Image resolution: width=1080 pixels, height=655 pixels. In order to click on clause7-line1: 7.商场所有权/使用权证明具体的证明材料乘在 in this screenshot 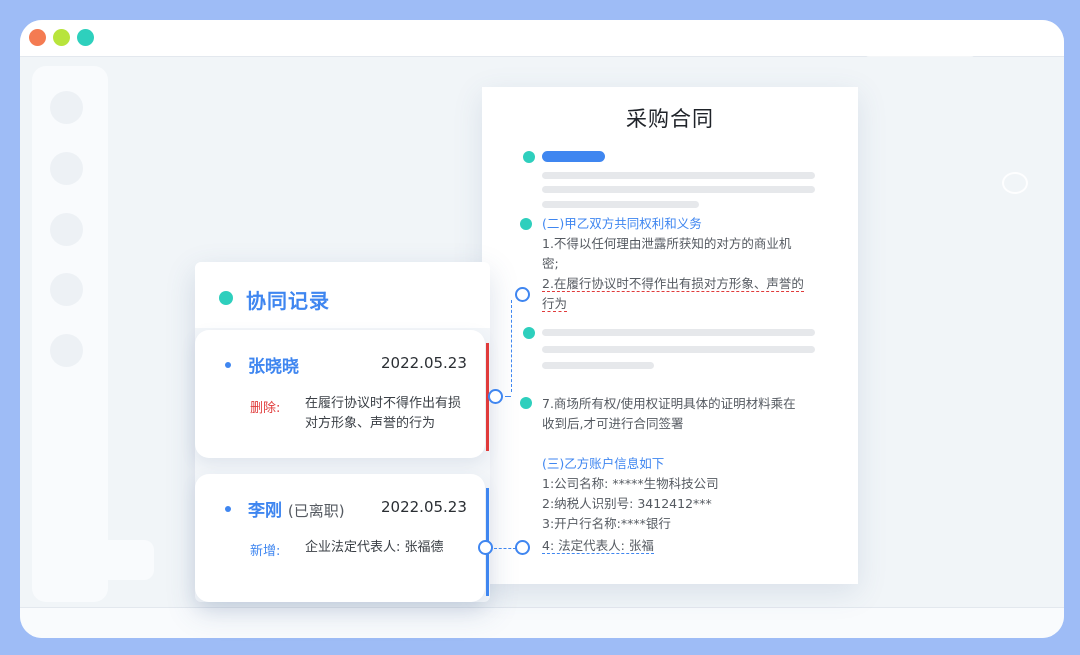, I will do `click(669, 403)`.